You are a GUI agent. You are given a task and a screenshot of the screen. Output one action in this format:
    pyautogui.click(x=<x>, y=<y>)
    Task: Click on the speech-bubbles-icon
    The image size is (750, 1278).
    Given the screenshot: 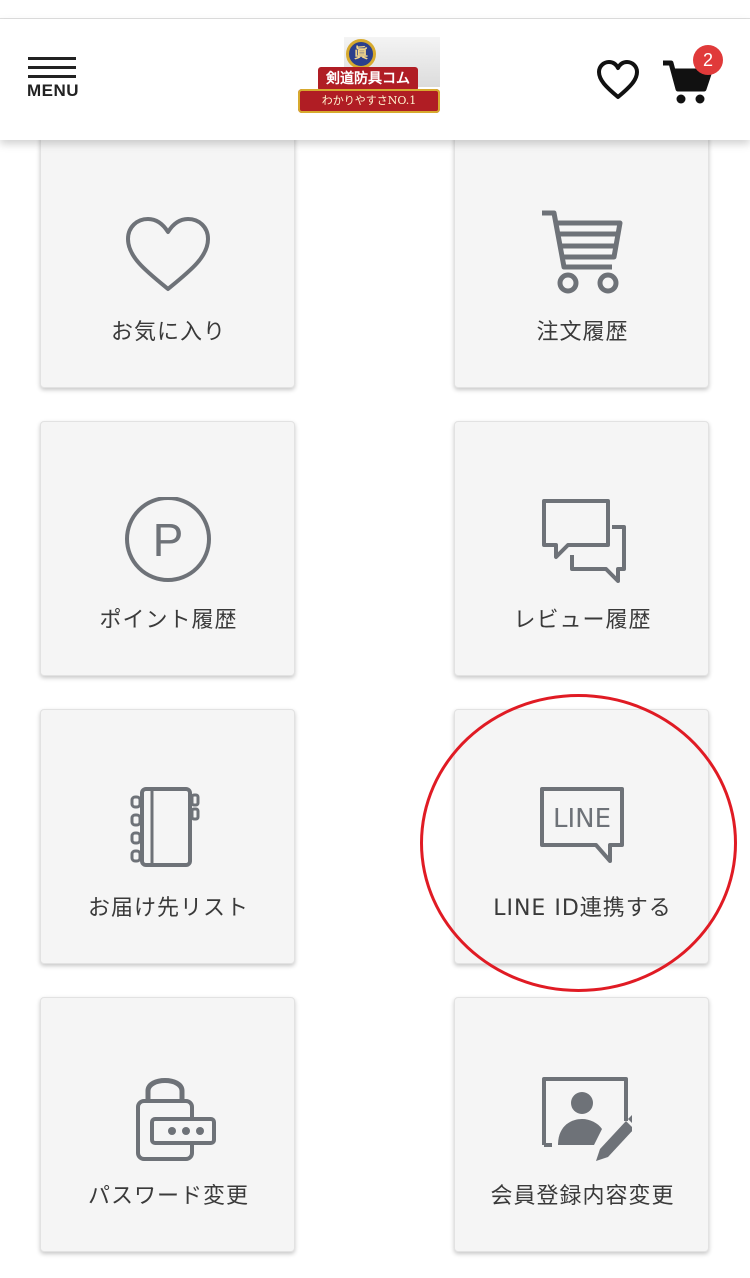 What is the action you would take?
    pyautogui.click(x=584, y=541)
    